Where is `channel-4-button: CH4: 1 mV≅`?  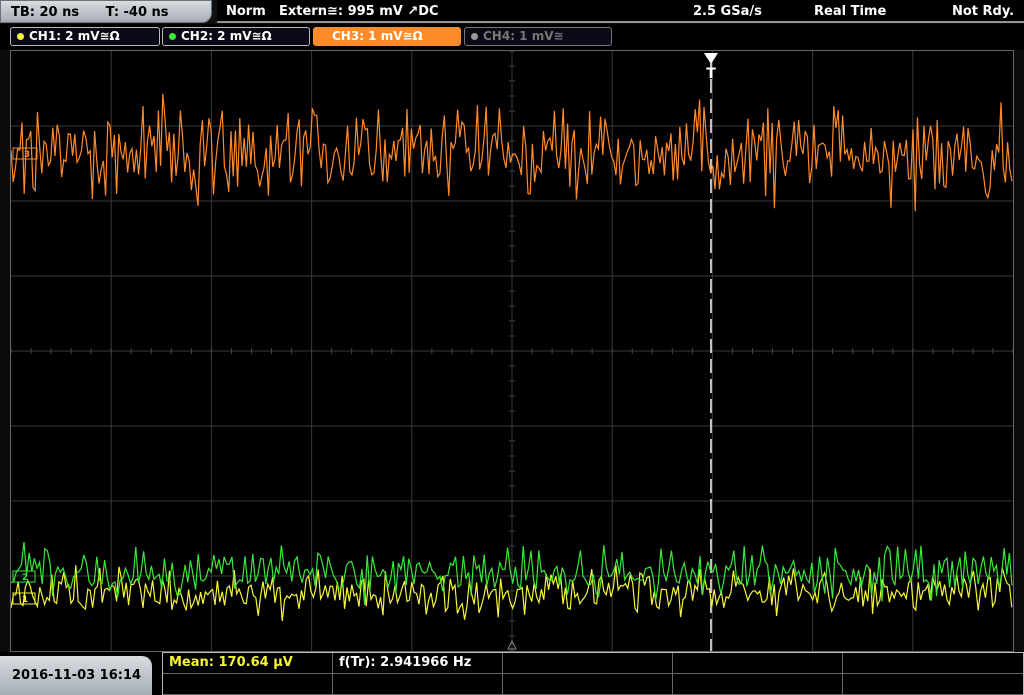
channel-4-button: CH4: 1 mV≅ is located at coordinates (538, 36).